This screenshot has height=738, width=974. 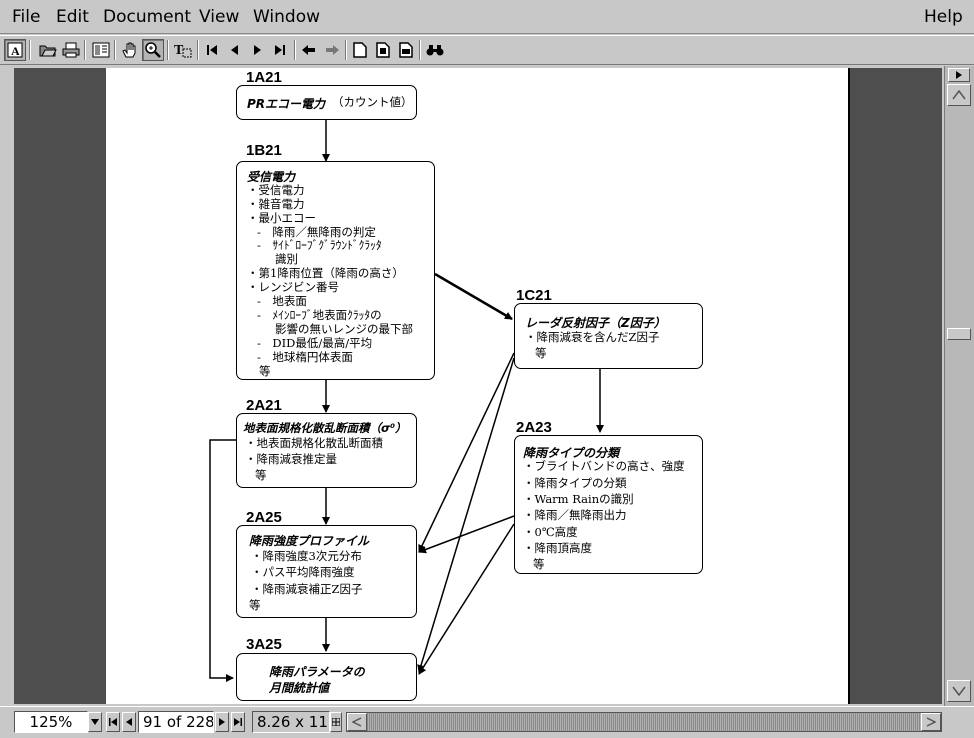 I want to click on scroll-up-button, so click(x=959, y=95).